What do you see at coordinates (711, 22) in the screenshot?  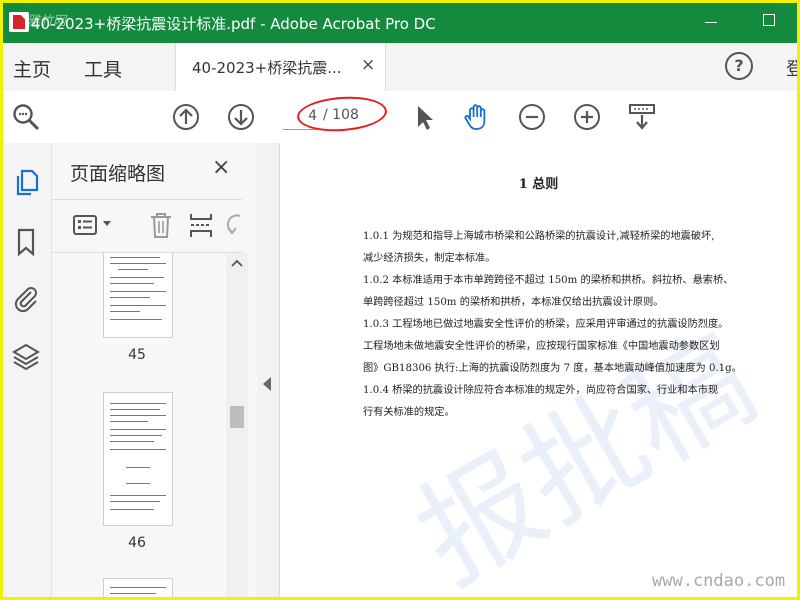 I see `minimize-icon` at bounding box center [711, 22].